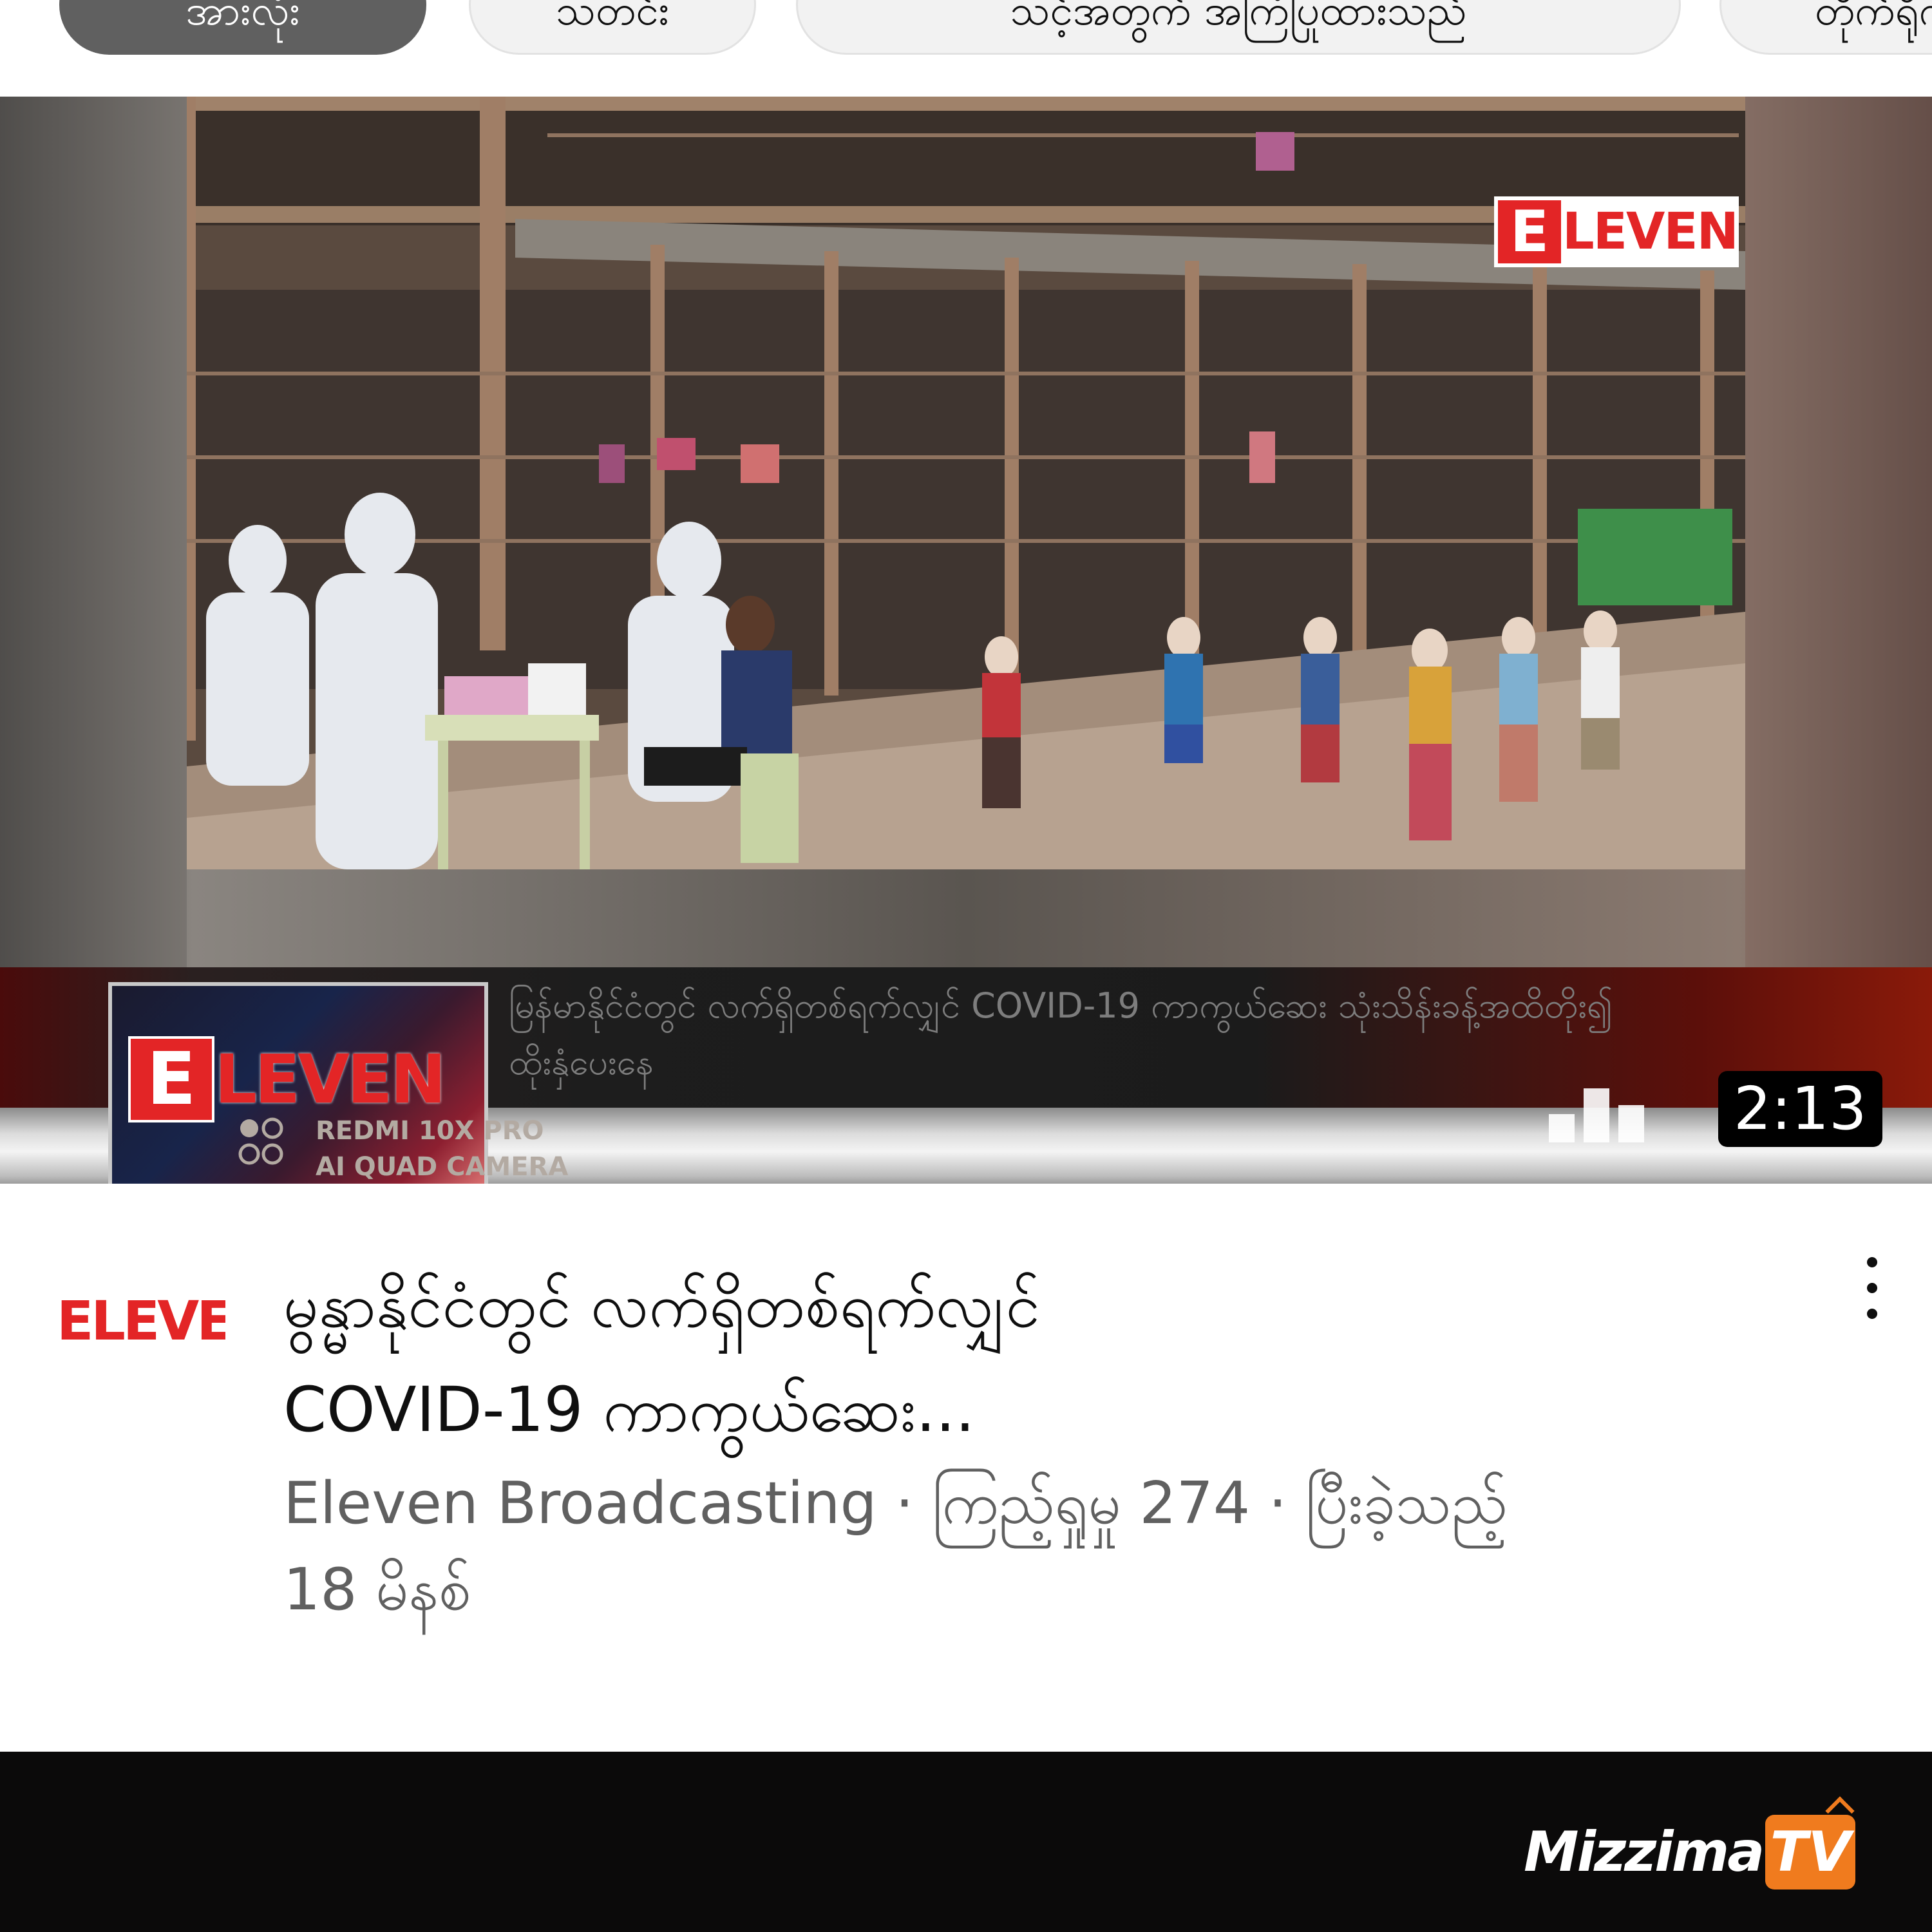 This screenshot has height=1932, width=1932. I want to click on camera-lens-icon, so click(261, 1141).